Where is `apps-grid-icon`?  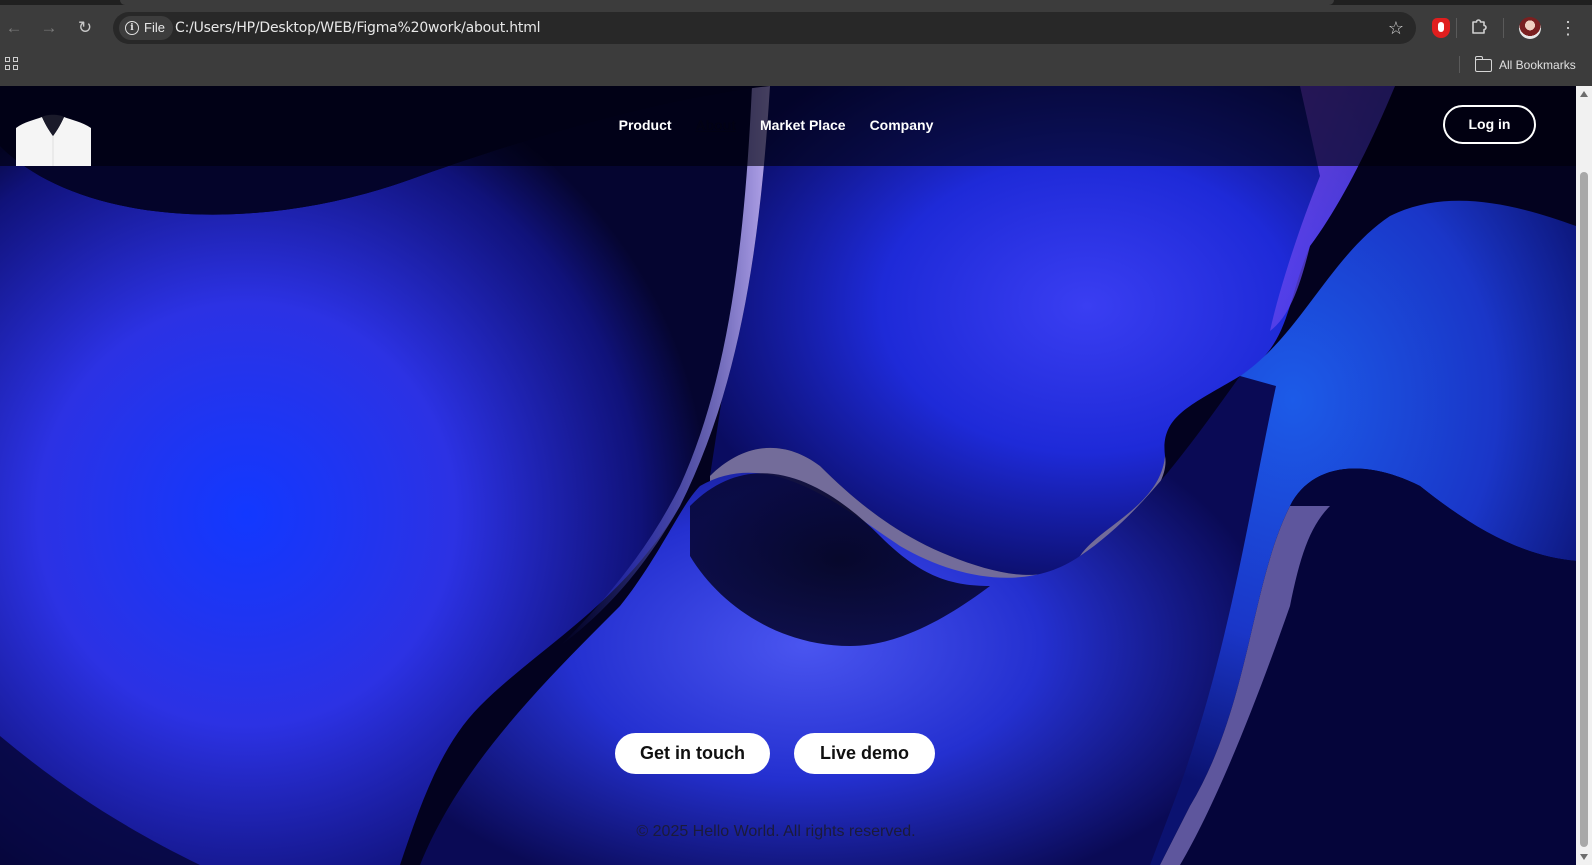
apps-grid-icon is located at coordinates (12, 64).